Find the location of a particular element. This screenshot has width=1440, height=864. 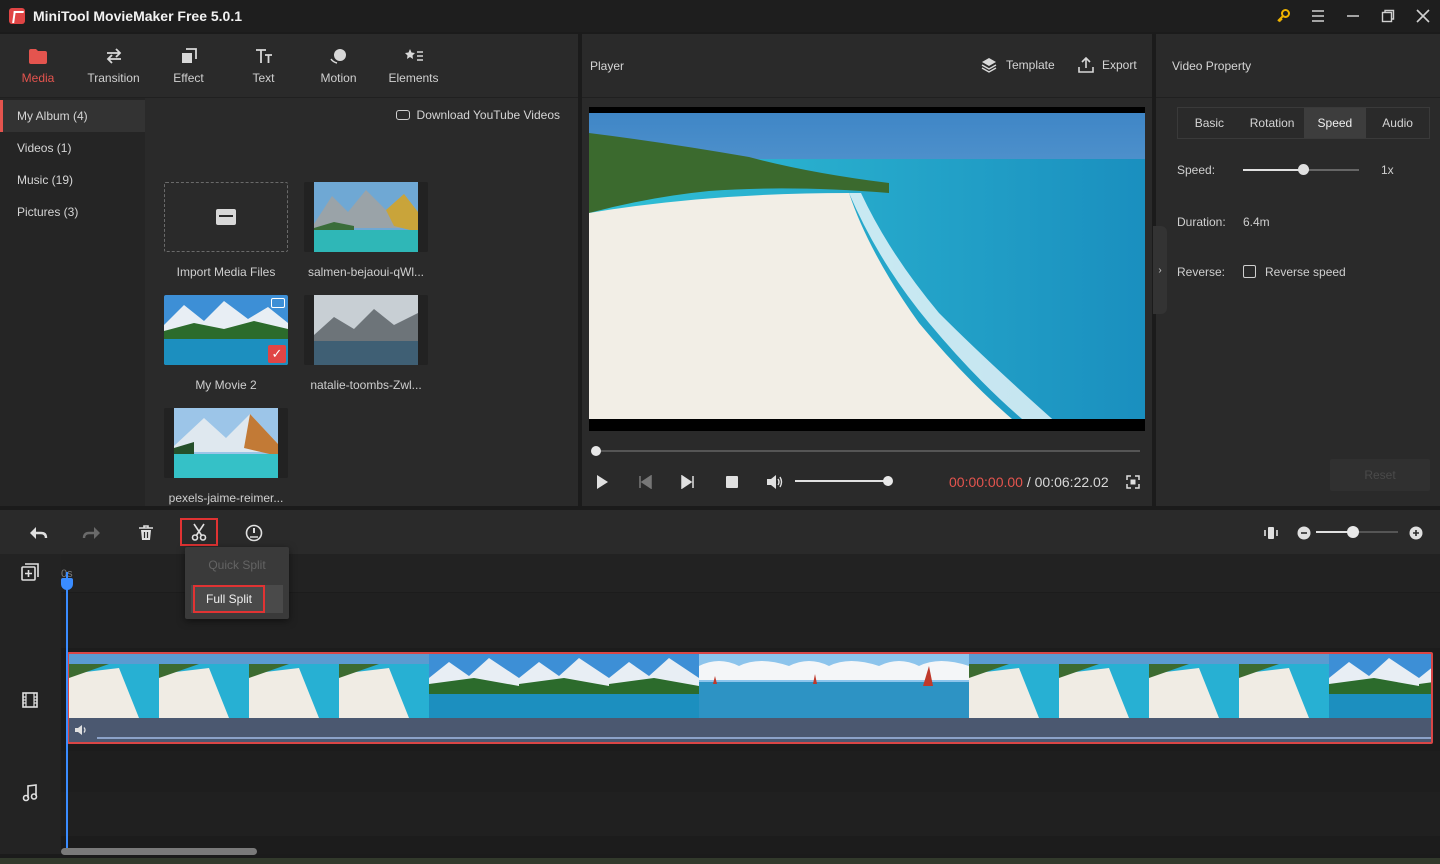

property-tabs: Basic Rotation Speed Audio is located at coordinates (1303, 123).